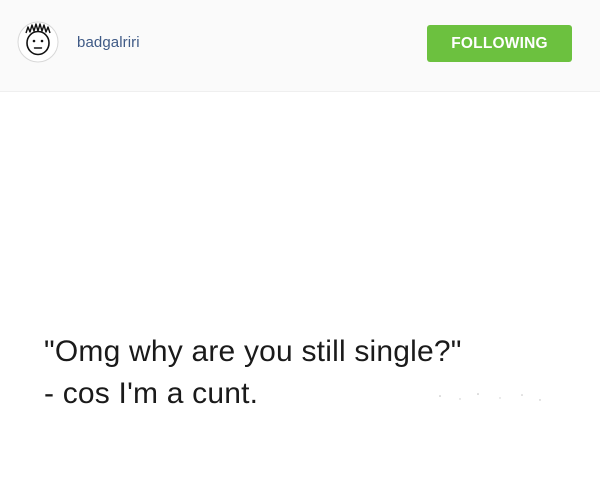 This screenshot has height=483, width=600. I want to click on avatar, so click(38, 42).